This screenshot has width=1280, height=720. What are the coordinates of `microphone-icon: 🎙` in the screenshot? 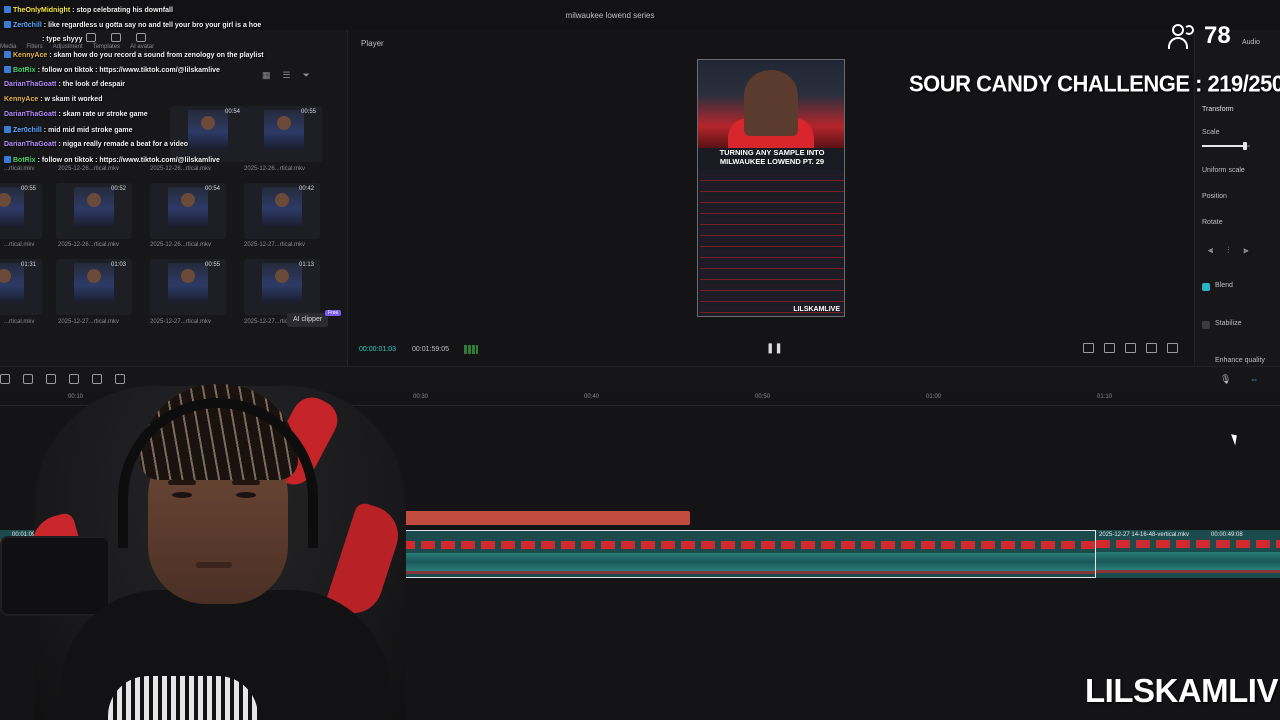 It's located at (1225, 379).